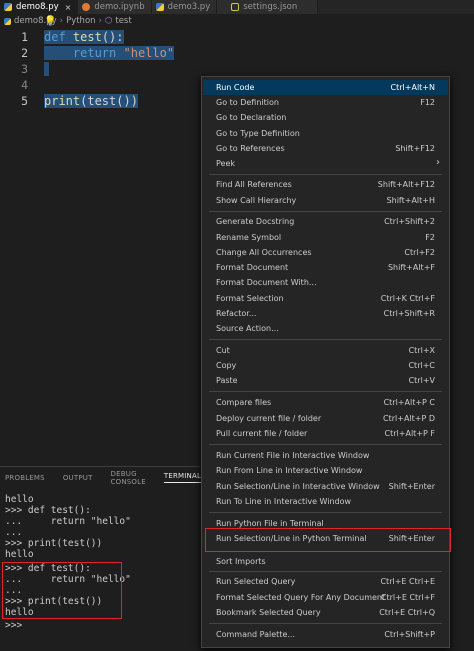 The height and width of the screenshot is (651, 474). Describe the element at coordinates (237, 53) in the screenshot. I see `code-line-2: 2 return "hello"` at that location.